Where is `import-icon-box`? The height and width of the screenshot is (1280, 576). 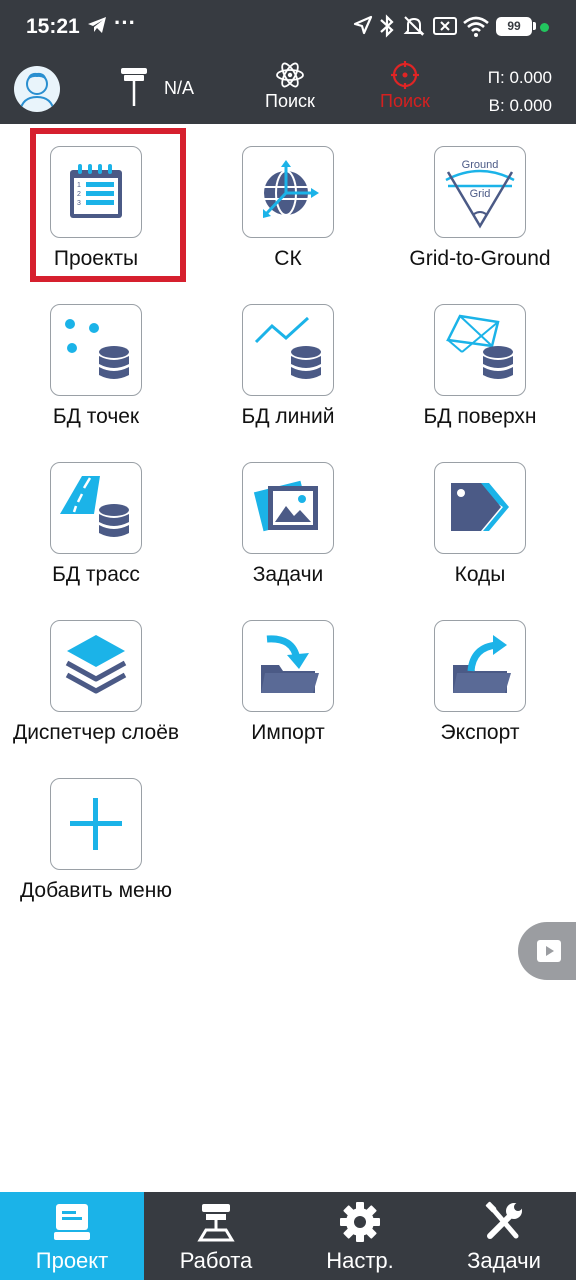
import-icon-box is located at coordinates (288, 666).